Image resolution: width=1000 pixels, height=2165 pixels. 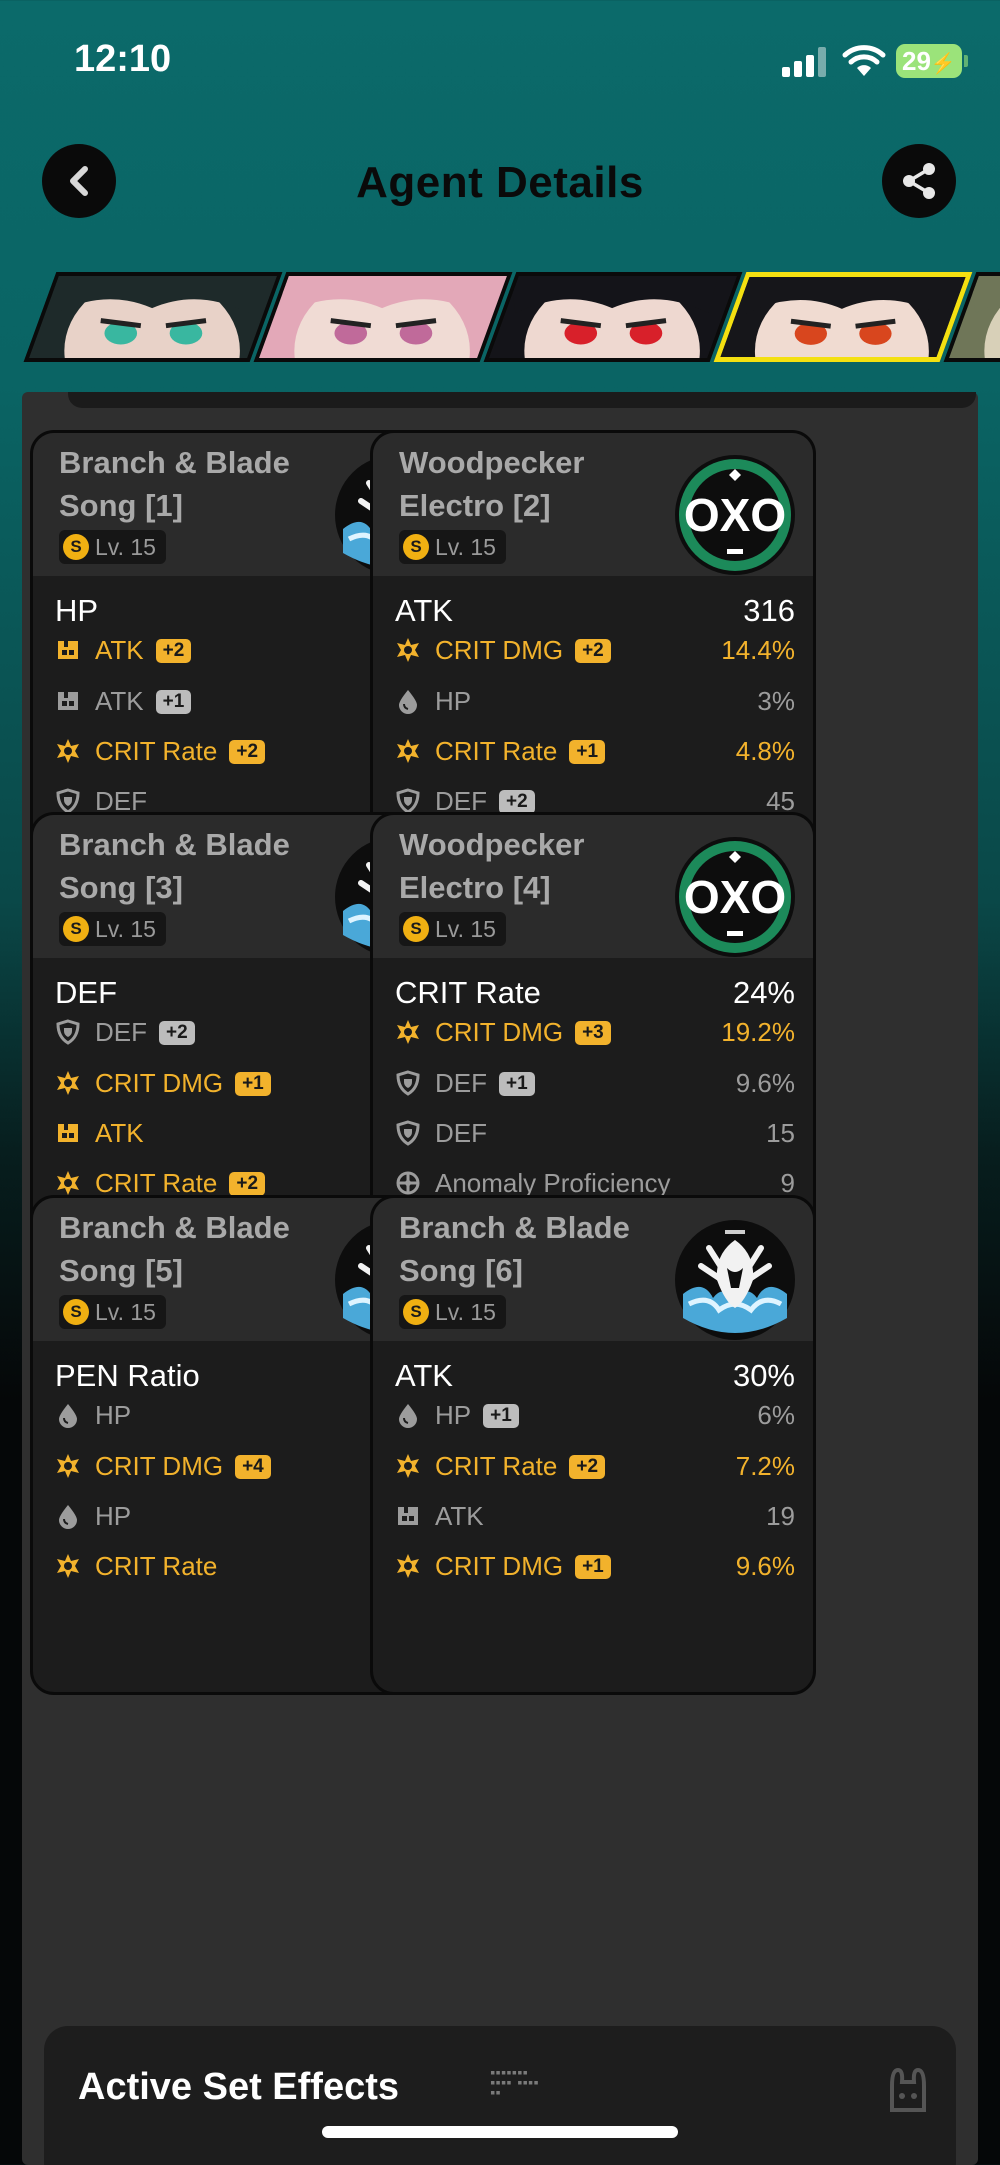 I want to click on sub-stat: HP 3%, so click(x=595, y=700).